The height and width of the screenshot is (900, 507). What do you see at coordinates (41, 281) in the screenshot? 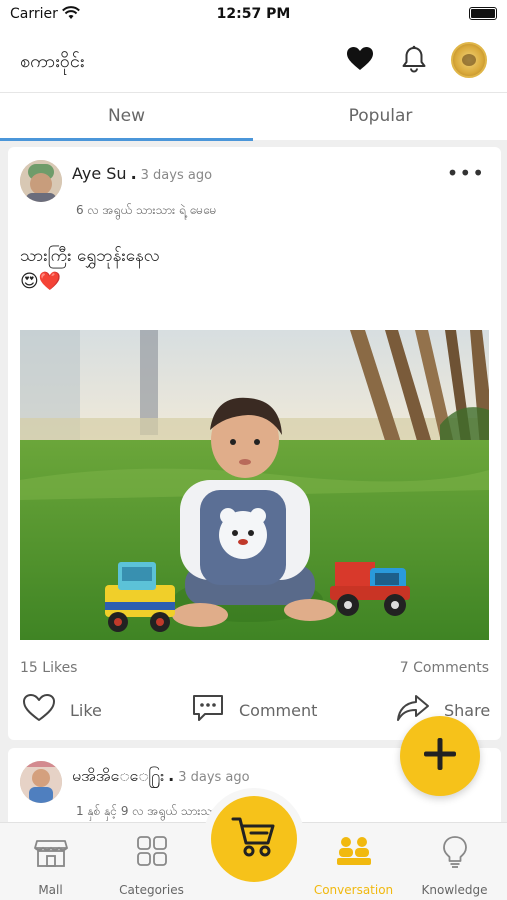
I see `post-emoji: 😍❤️` at bounding box center [41, 281].